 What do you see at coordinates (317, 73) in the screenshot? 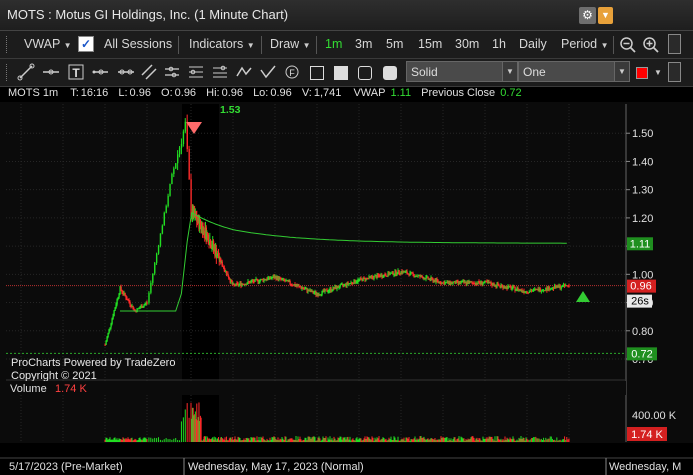
I see `square-outline-icon` at bounding box center [317, 73].